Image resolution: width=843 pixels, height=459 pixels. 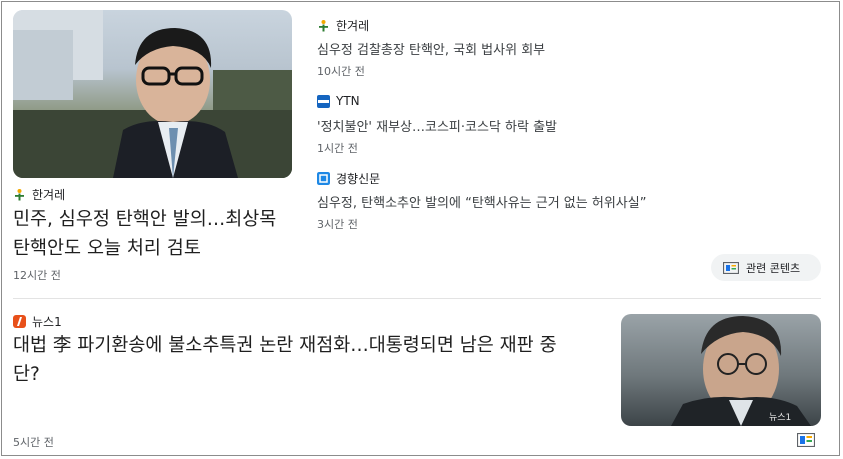 I want to click on related-item-1-time: 10시간 전, so click(x=341, y=71).